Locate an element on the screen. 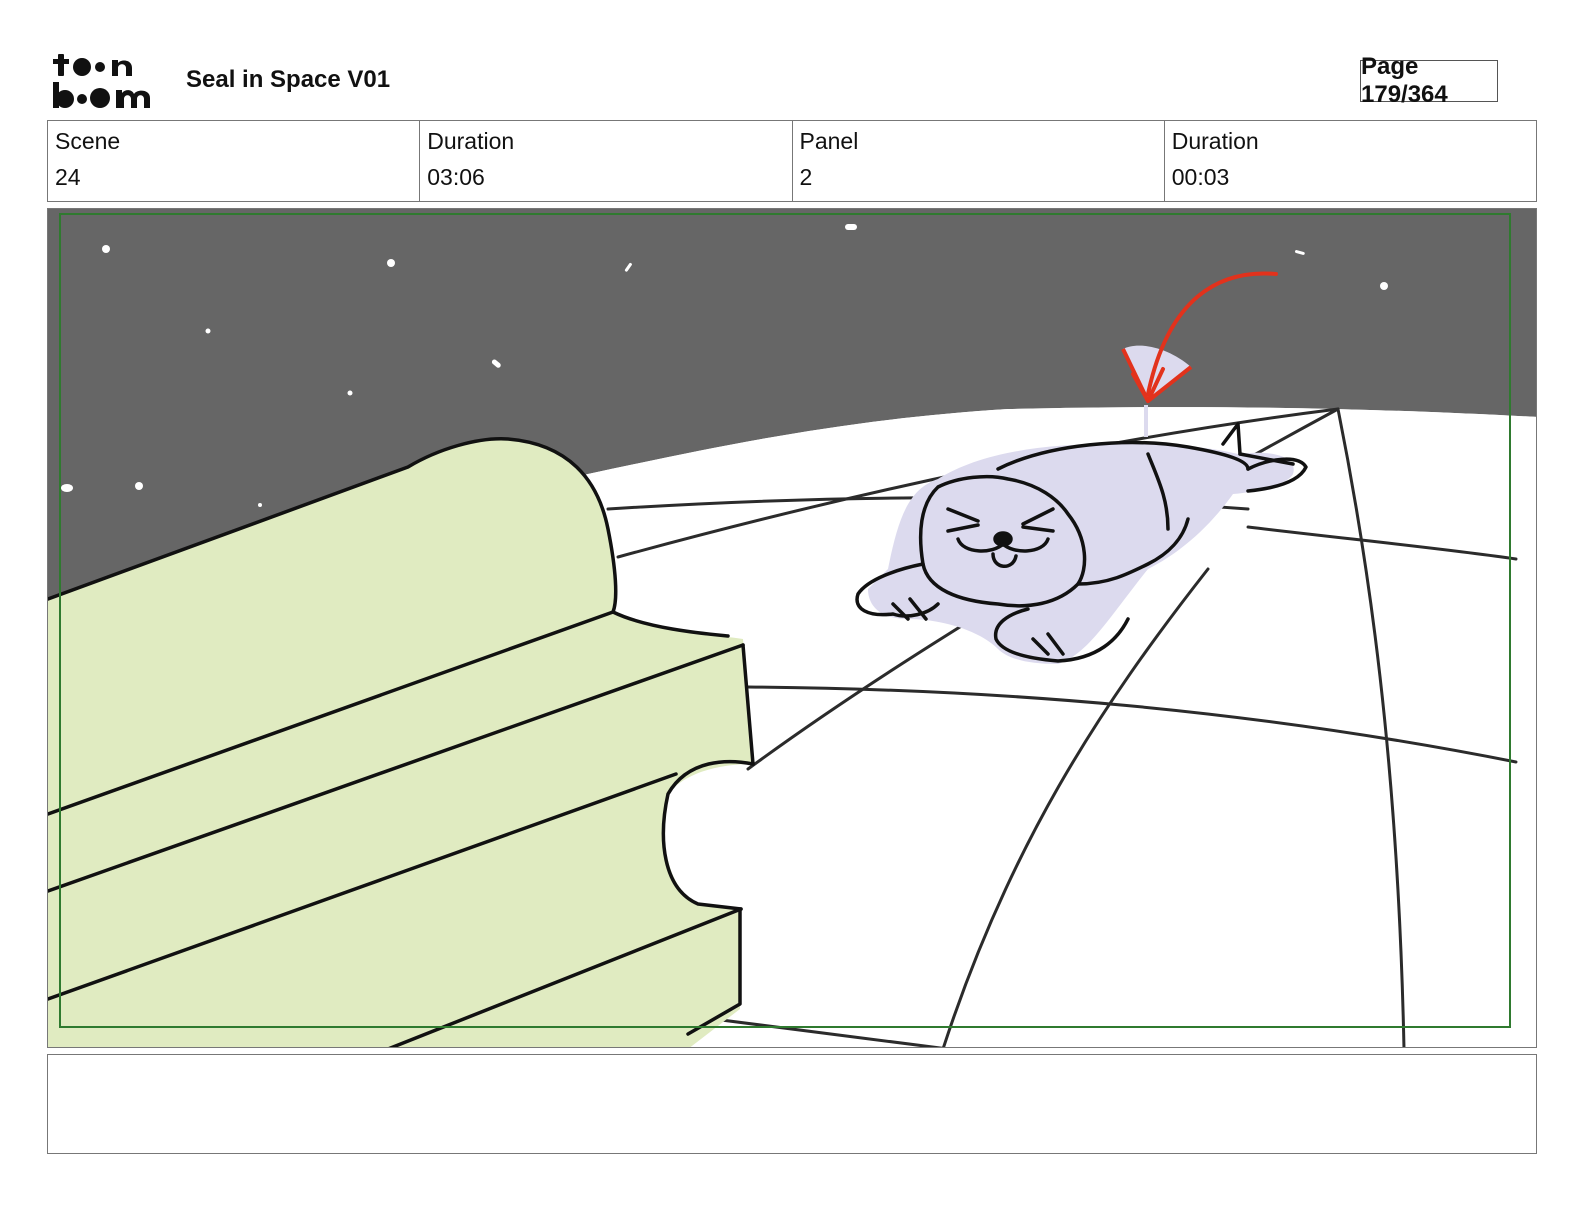 This screenshot has width=1584, height=1224. panel-duration-cell: Duration 00:03 is located at coordinates (1350, 161).